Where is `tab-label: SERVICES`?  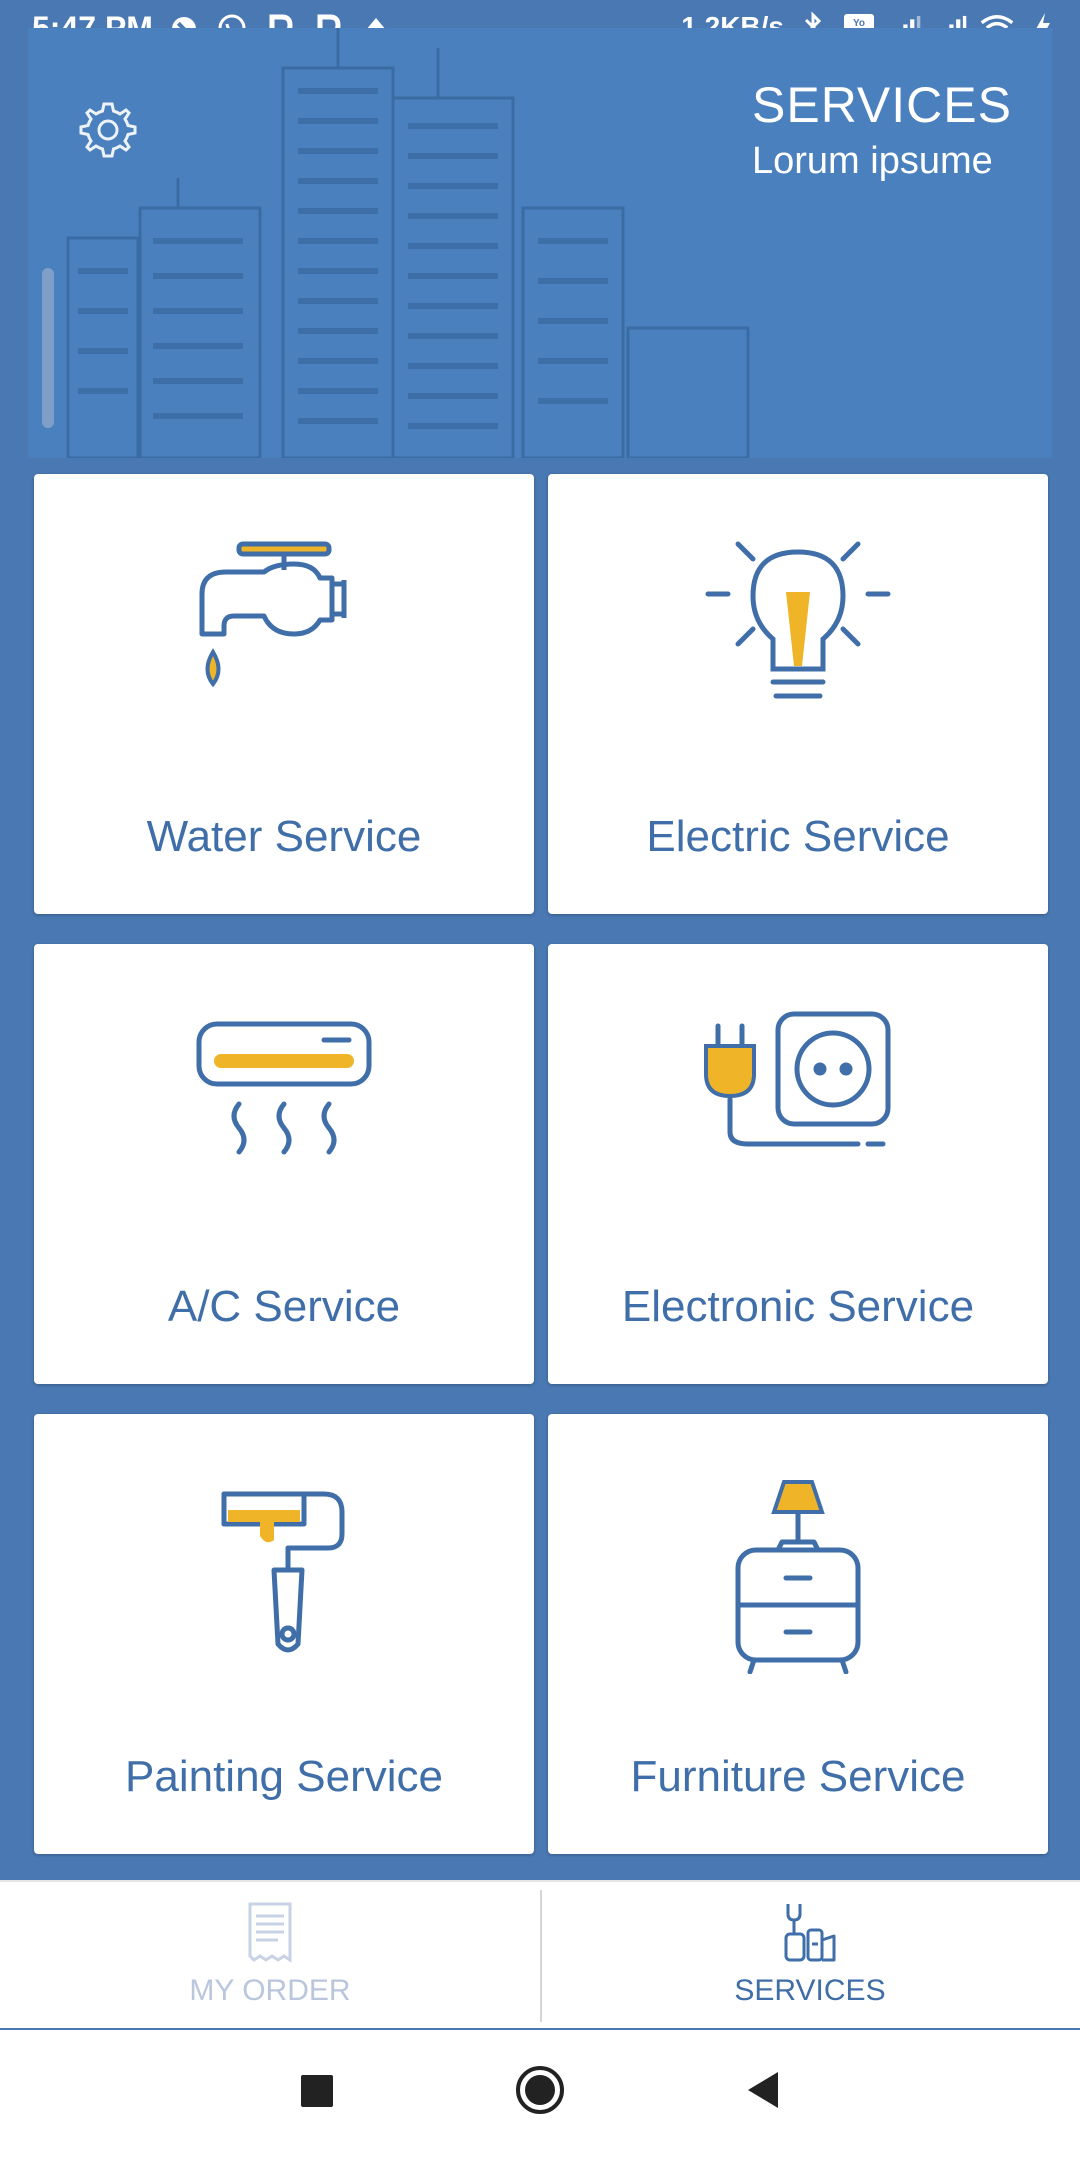
tab-label: SERVICES is located at coordinates (810, 1990).